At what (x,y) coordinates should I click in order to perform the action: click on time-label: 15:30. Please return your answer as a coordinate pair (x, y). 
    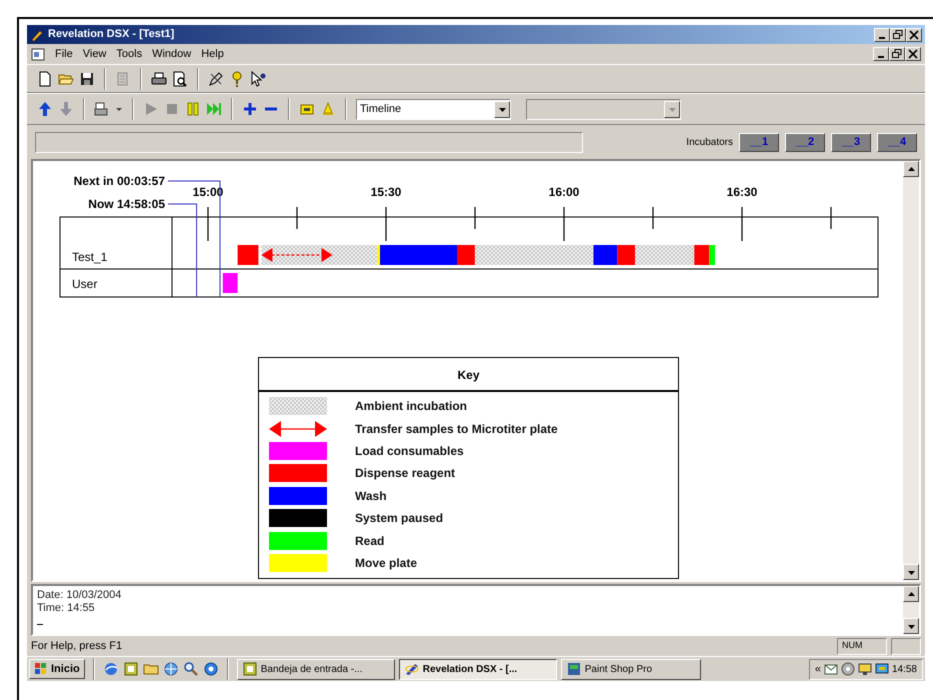
    Looking at the image, I should click on (386, 192).